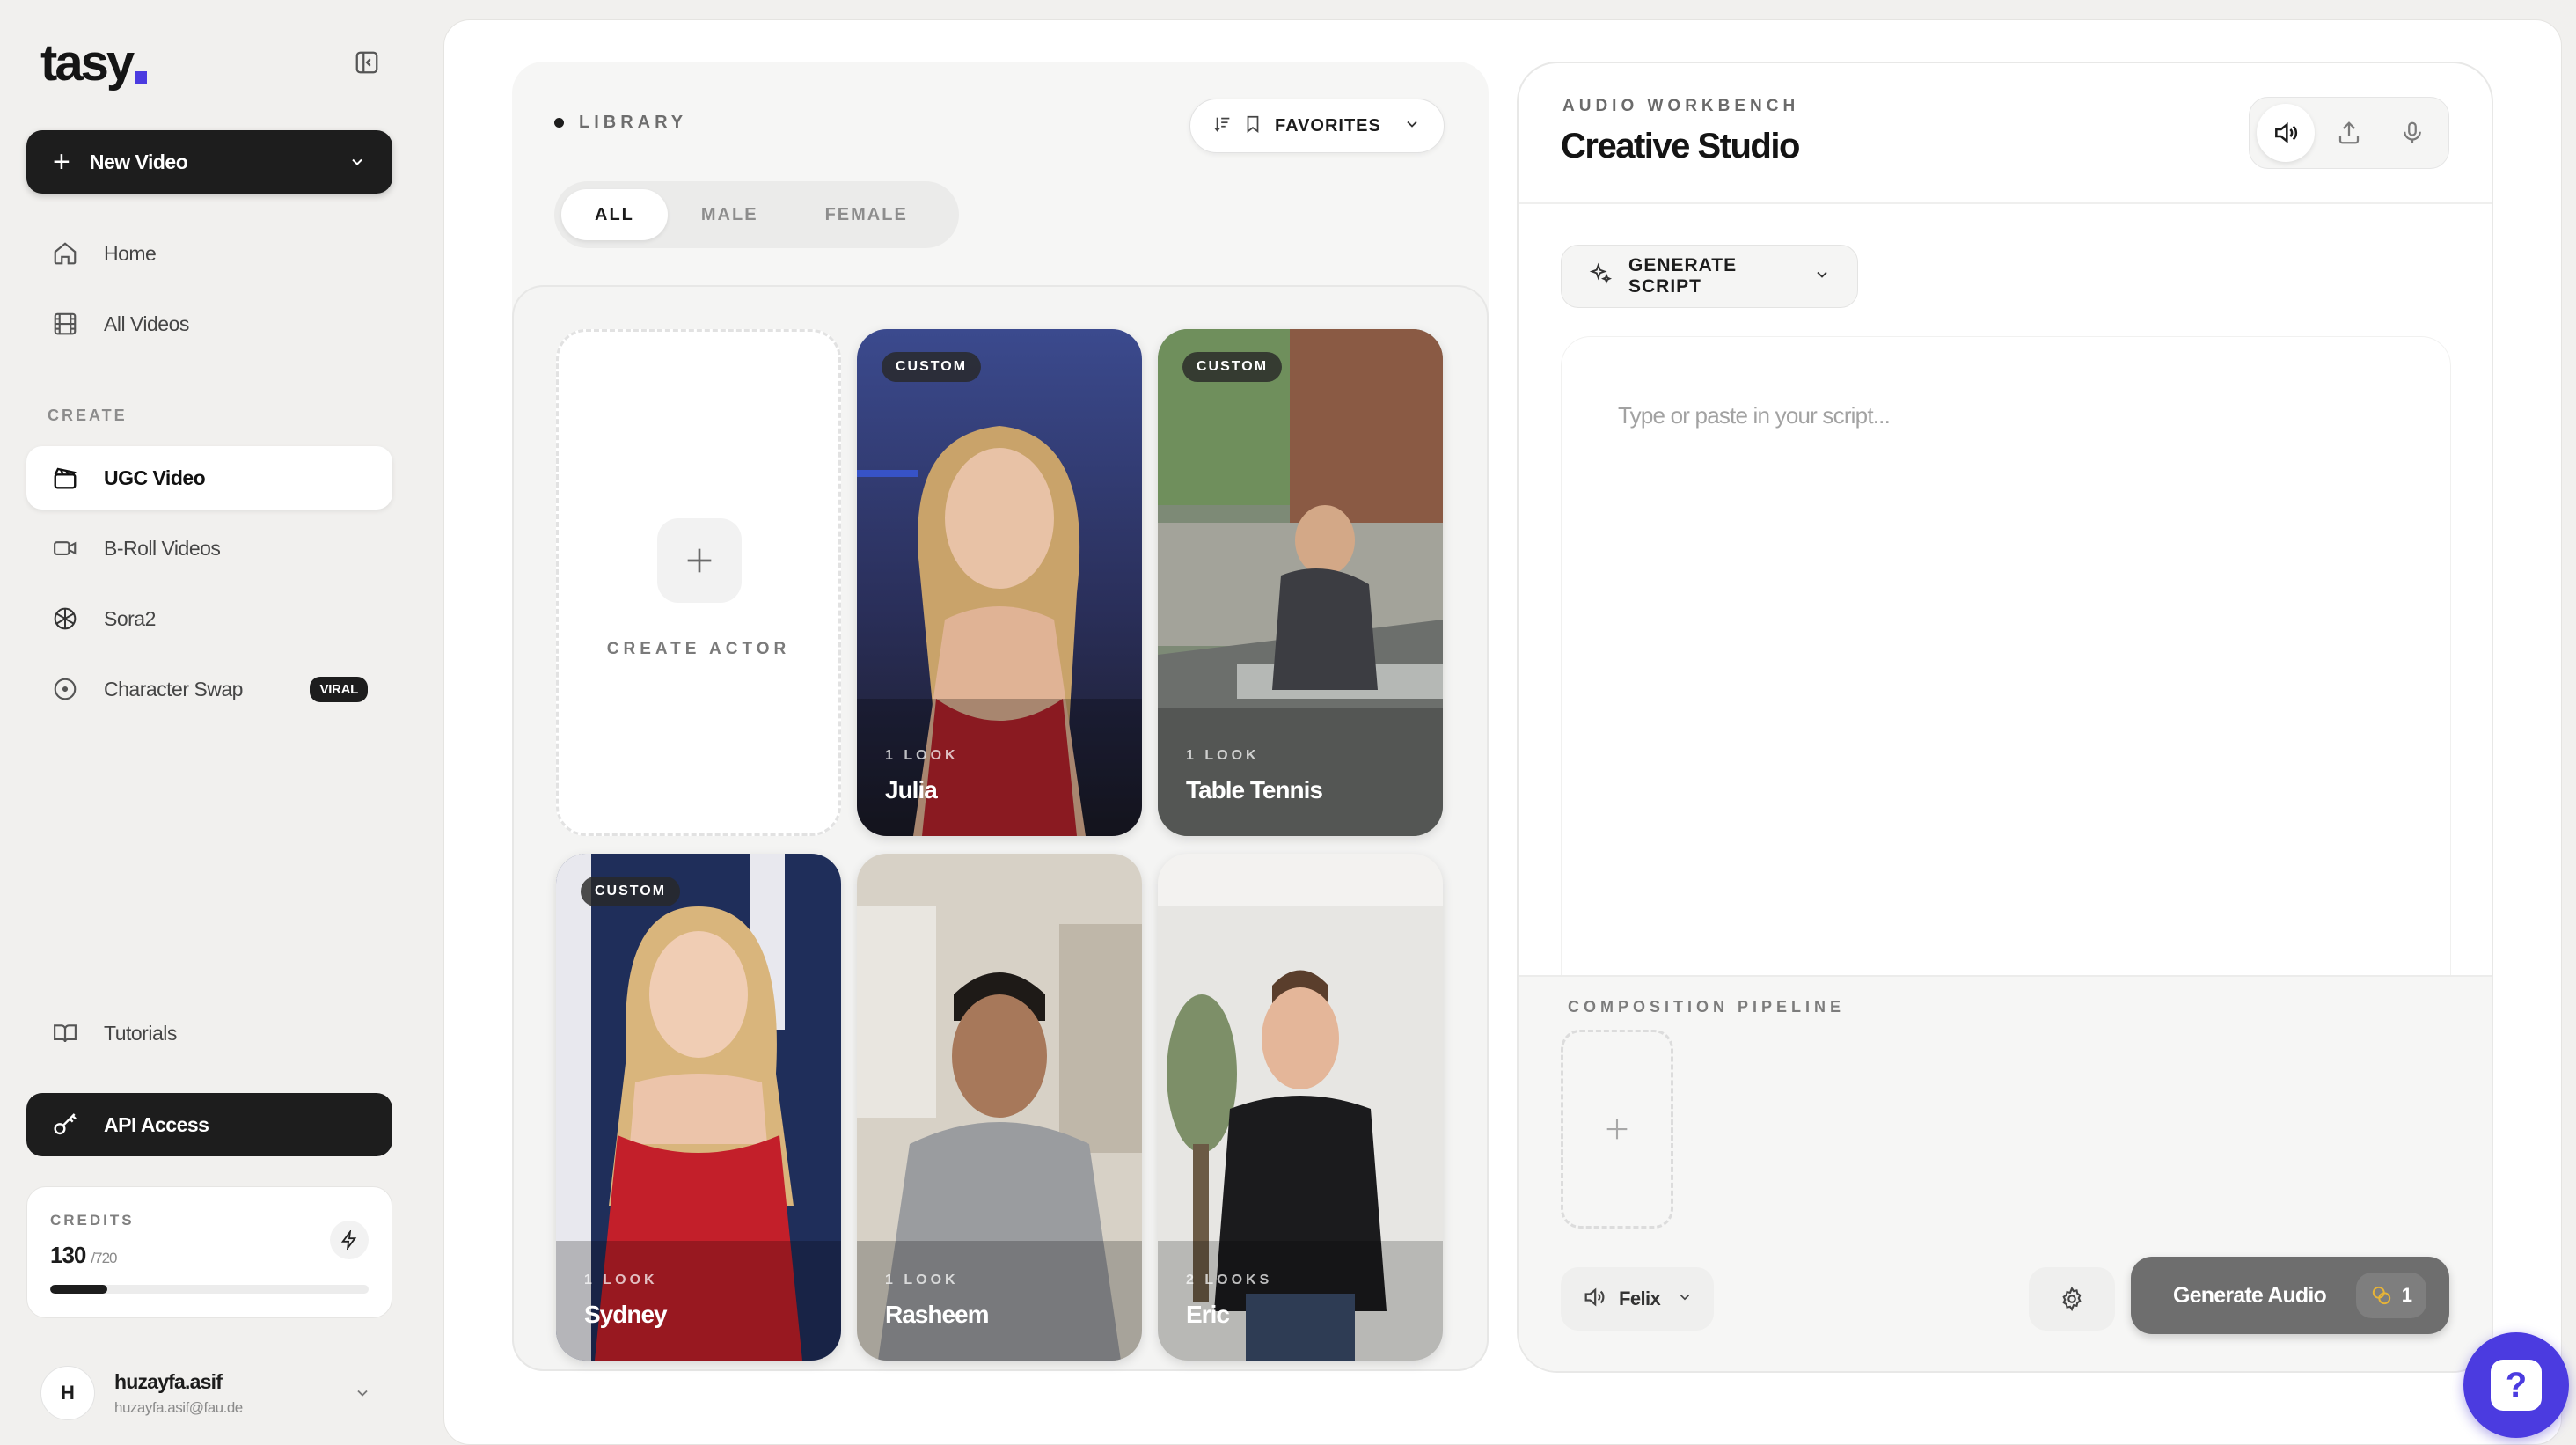 This screenshot has width=2576, height=1445. I want to click on sidebar-item-sora2: Sora2, so click(209, 619).